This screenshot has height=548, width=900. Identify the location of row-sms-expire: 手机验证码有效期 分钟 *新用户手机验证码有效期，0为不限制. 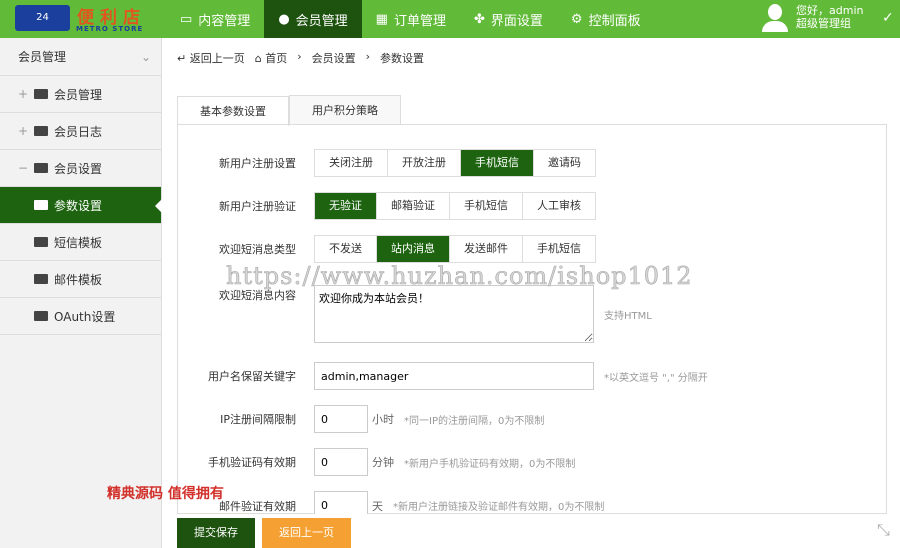
(532, 462).